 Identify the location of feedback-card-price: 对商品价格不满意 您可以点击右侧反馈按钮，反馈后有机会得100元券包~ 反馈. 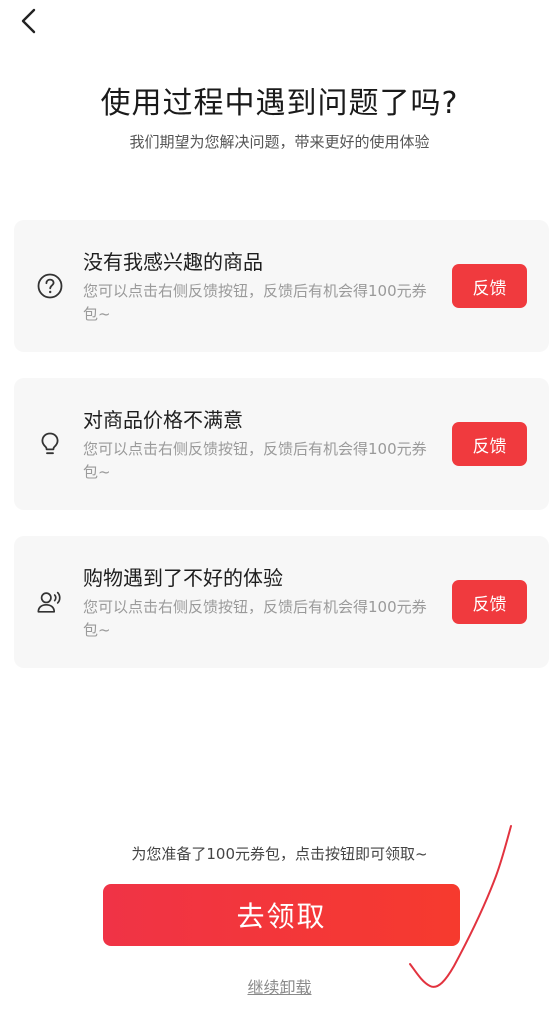
(281, 444).